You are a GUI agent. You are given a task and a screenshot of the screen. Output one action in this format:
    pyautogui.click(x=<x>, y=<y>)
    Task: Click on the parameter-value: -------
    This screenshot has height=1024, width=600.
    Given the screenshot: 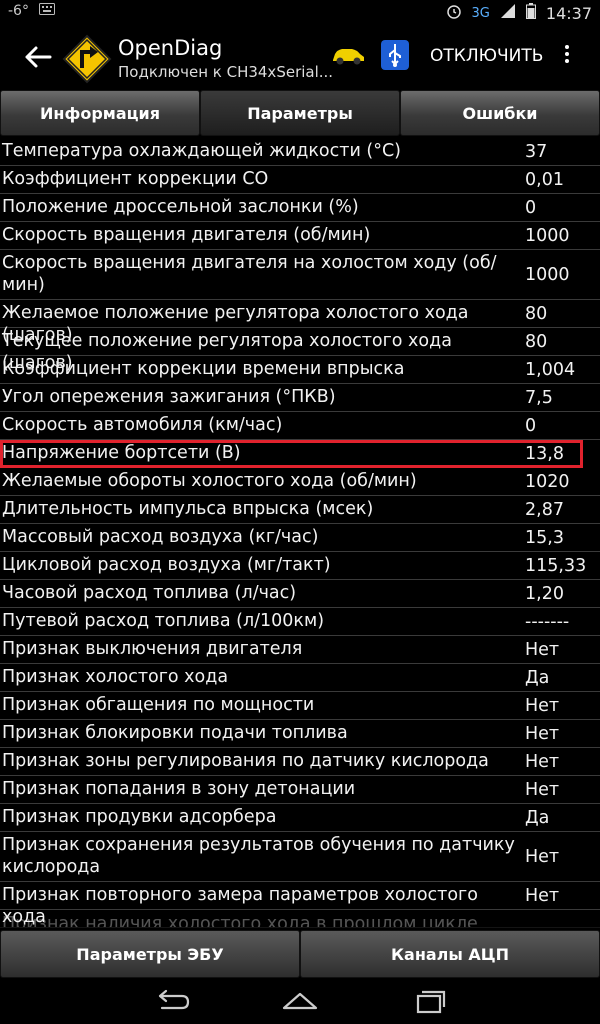 What is the action you would take?
    pyautogui.click(x=547, y=621)
    